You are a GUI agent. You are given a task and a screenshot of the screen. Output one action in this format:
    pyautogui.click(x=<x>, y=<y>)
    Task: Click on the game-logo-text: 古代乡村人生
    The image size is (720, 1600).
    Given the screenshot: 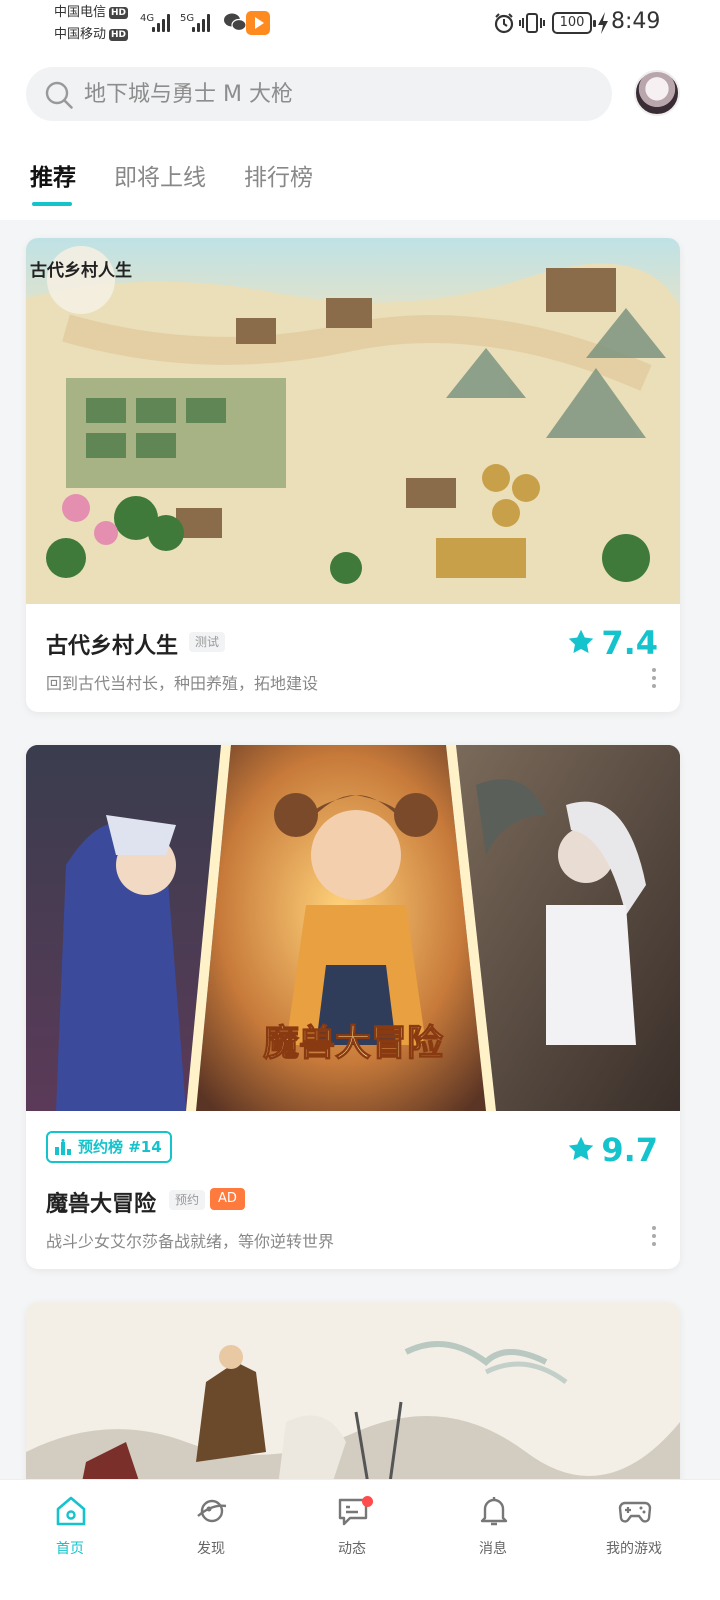 What is the action you would take?
    pyautogui.click(x=81, y=270)
    